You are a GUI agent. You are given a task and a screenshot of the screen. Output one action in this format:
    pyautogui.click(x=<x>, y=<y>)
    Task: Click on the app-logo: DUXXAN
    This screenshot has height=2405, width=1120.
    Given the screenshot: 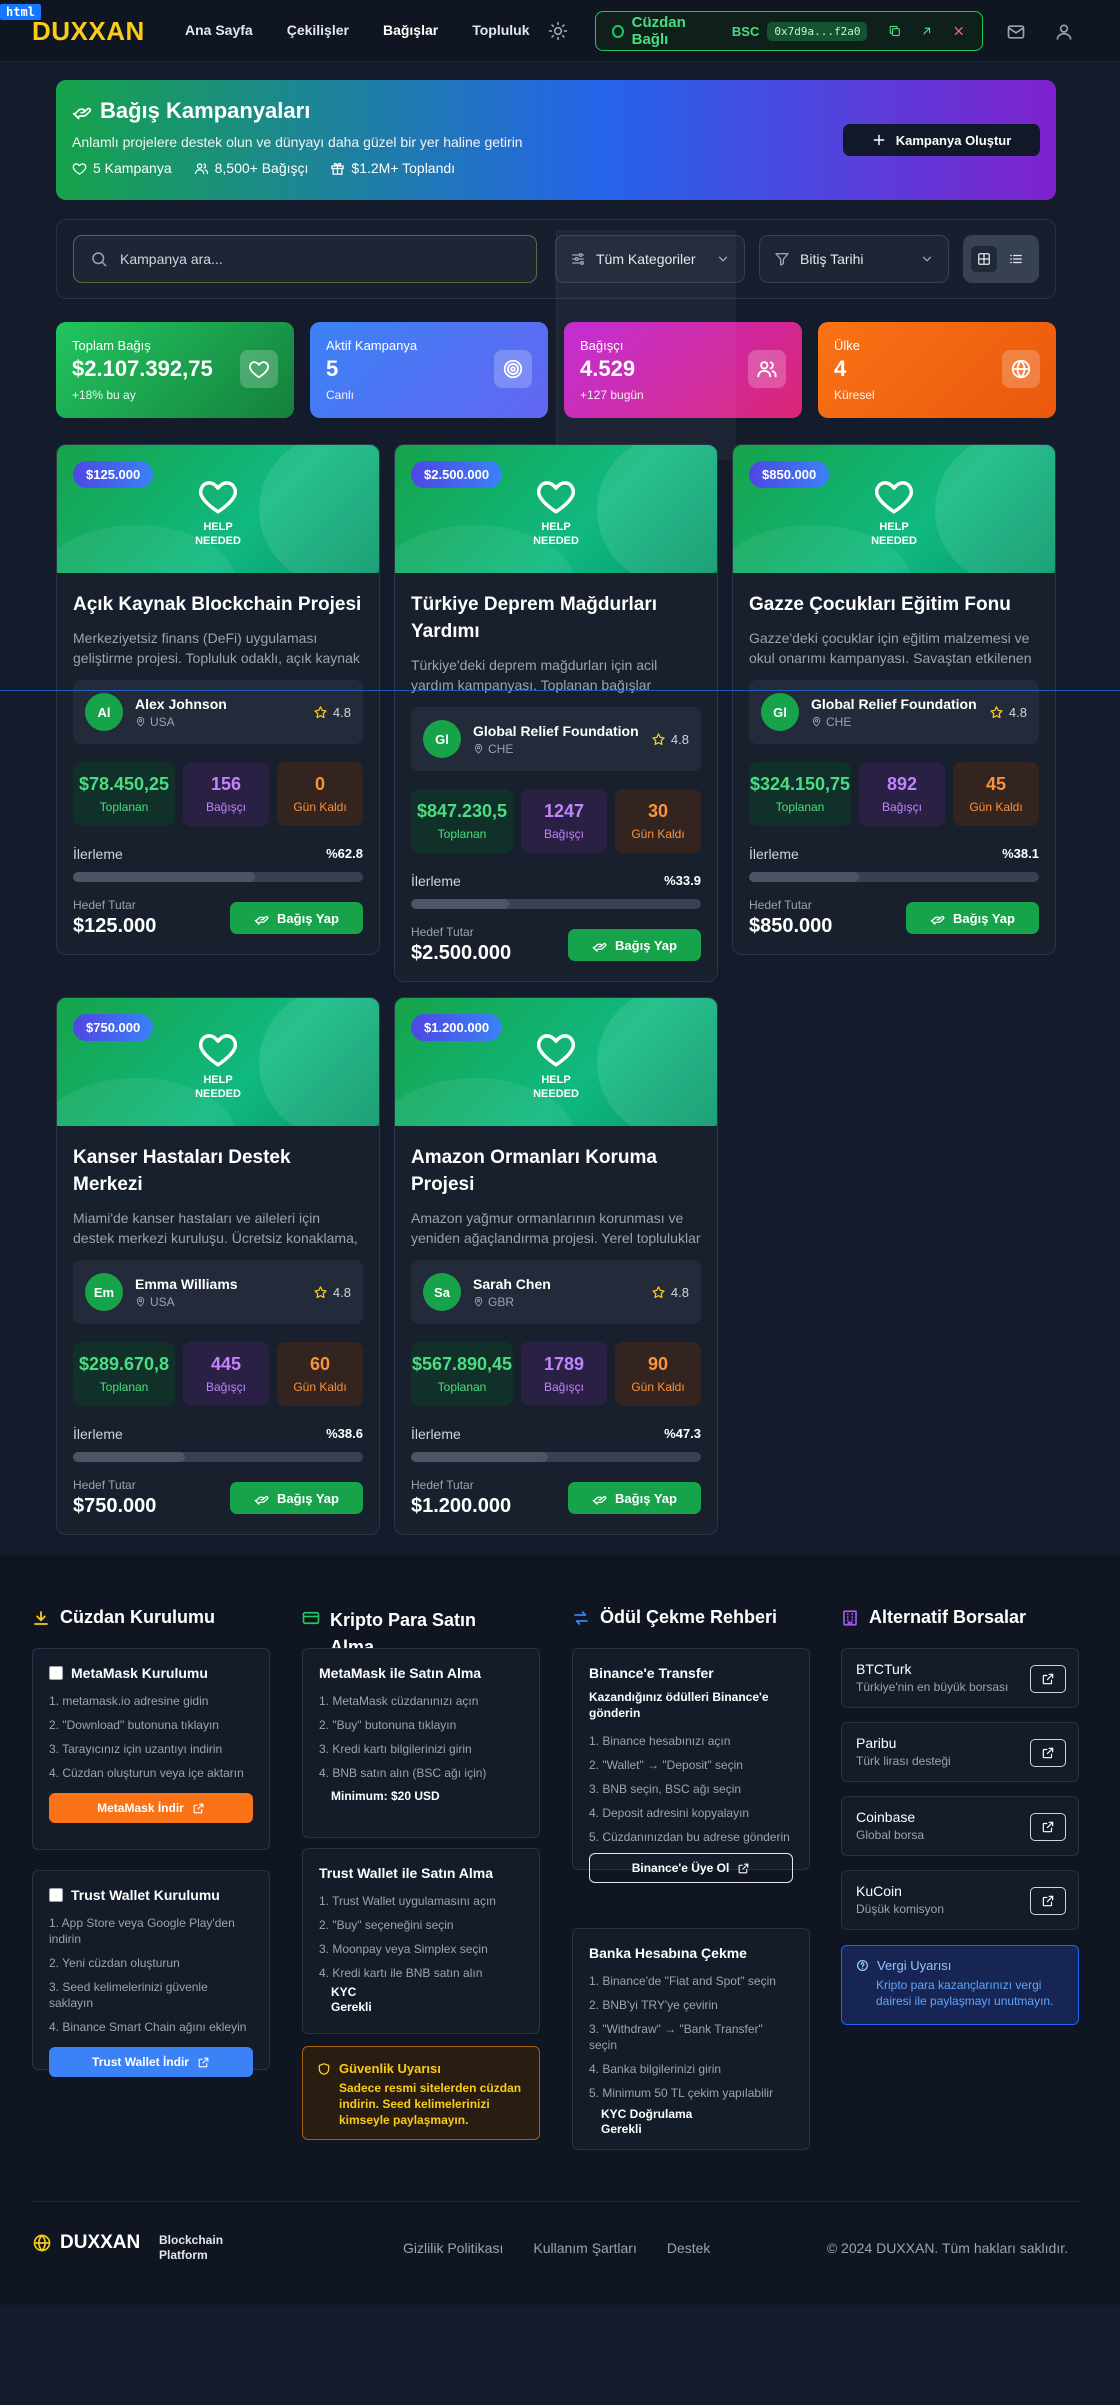 What is the action you would take?
    pyautogui.click(x=88, y=31)
    